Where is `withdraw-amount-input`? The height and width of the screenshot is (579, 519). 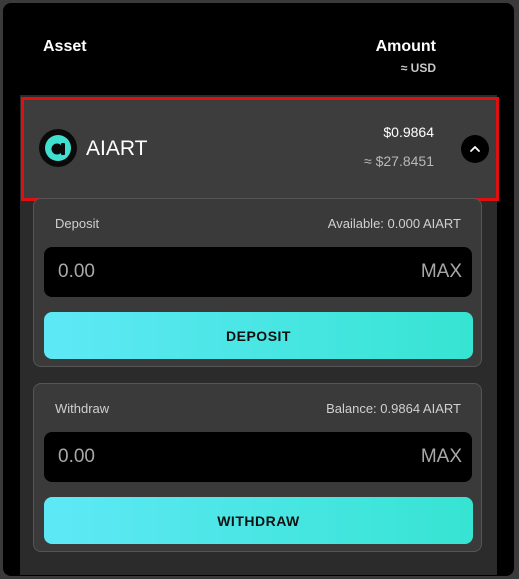
withdraw-amount-input is located at coordinates (223, 457).